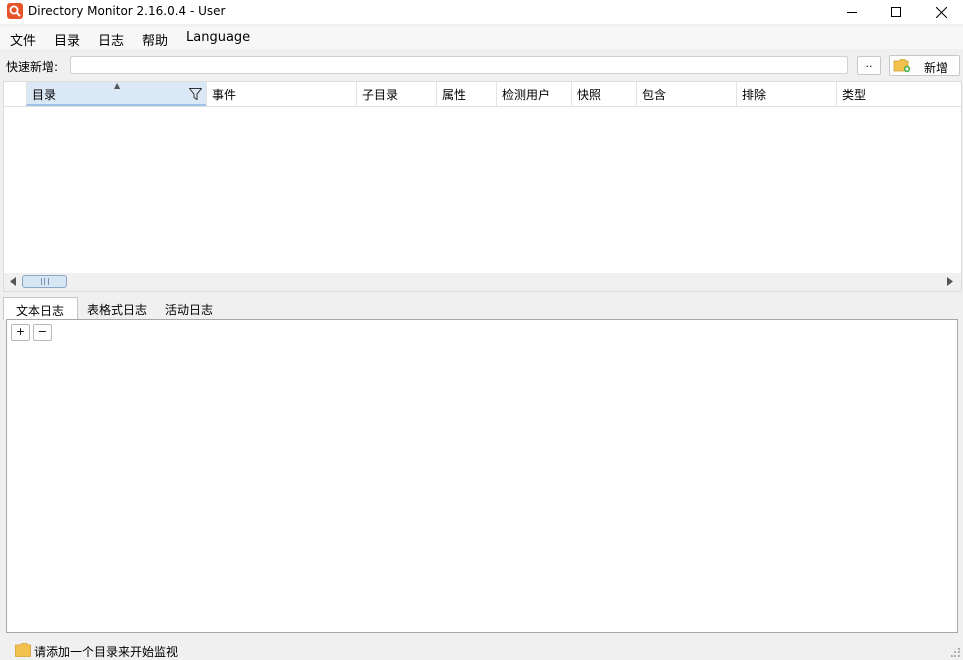  What do you see at coordinates (155, 39) in the screenshot?
I see `menu-help: 帮助` at bounding box center [155, 39].